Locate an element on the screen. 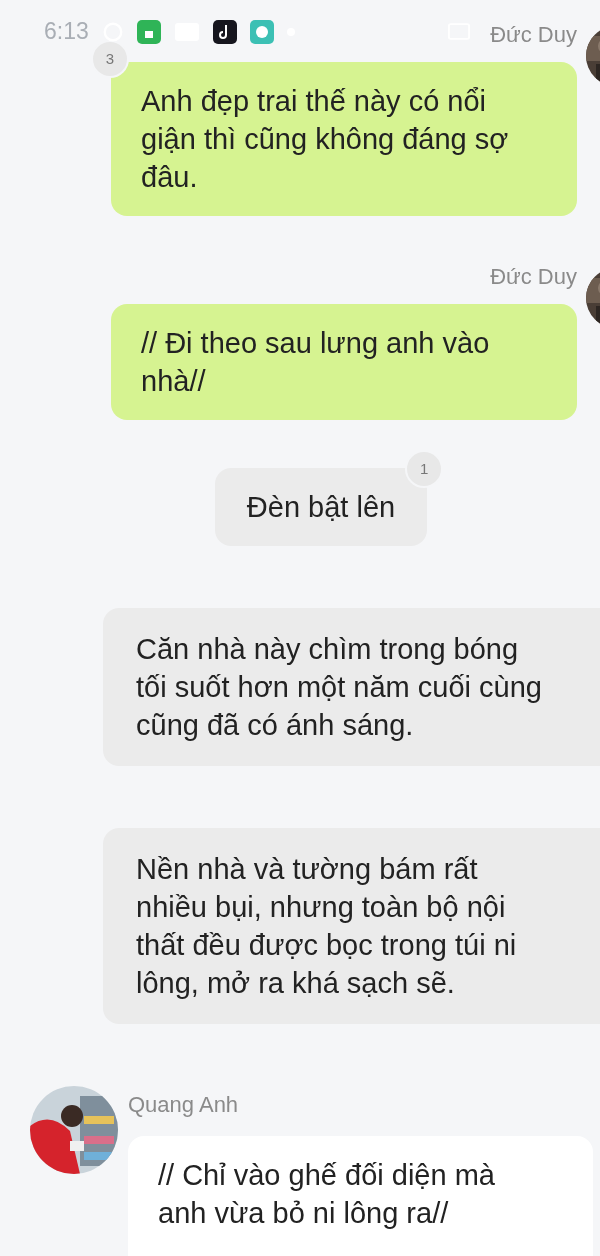 The width and height of the screenshot is (600, 1256). count-badge: 3 is located at coordinates (110, 59).